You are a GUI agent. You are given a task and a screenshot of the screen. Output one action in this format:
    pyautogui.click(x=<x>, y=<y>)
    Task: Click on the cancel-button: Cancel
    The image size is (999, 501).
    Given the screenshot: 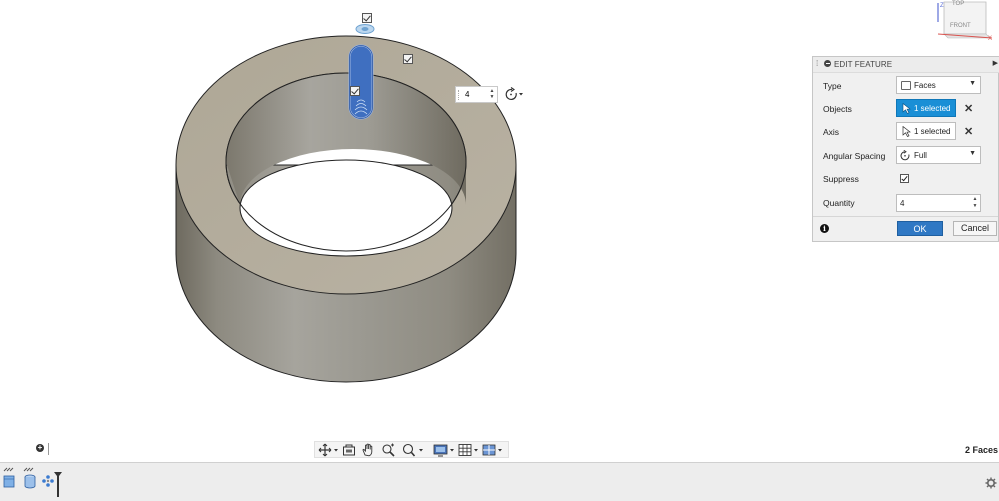 What is the action you would take?
    pyautogui.click(x=975, y=228)
    